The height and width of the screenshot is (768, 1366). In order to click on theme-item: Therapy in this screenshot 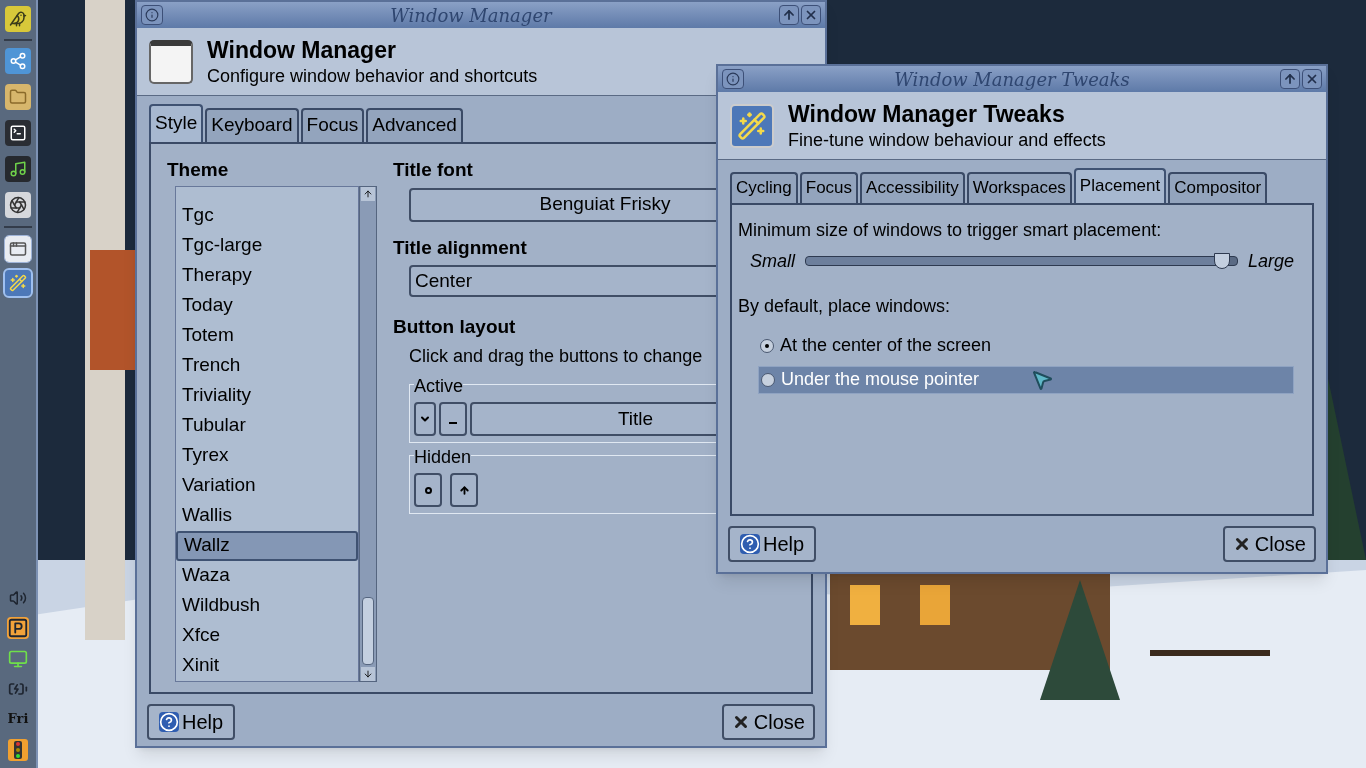, I will do `click(267, 275)`.